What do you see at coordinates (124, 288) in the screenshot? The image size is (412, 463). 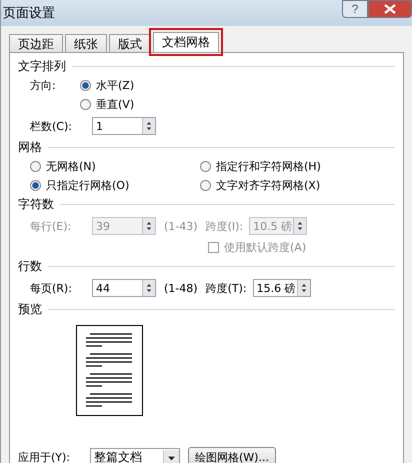 I see `spin-field: 44` at bounding box center [124, 288].